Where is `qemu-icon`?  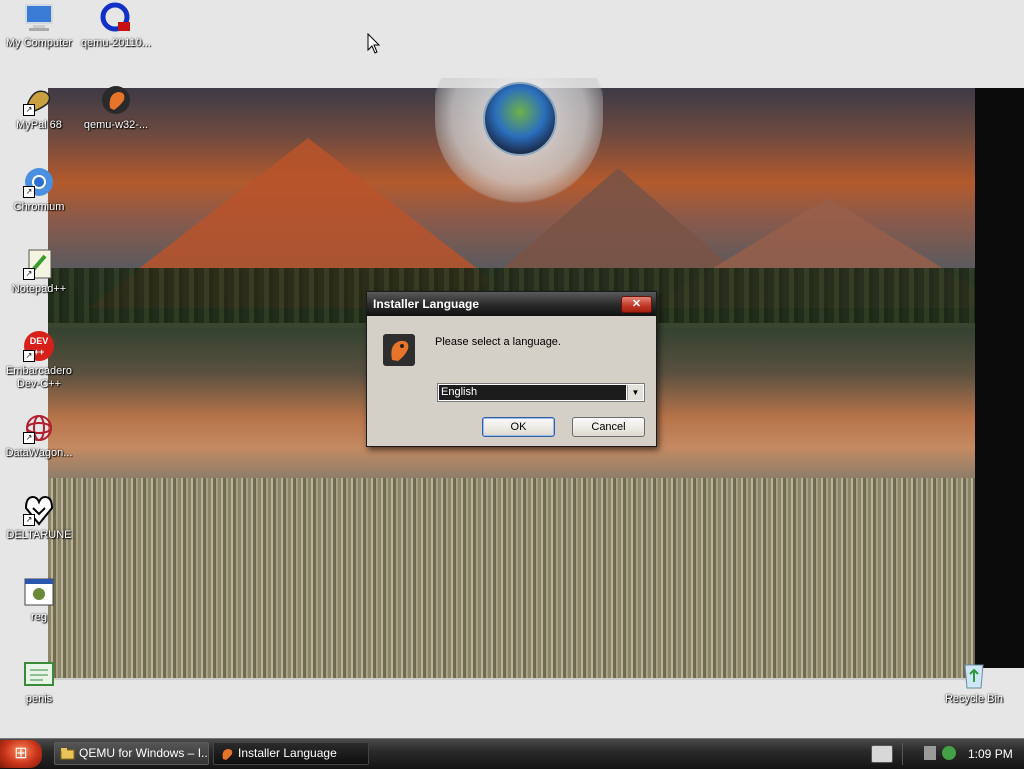 qemu-icon is located at coordinates (116, 18).